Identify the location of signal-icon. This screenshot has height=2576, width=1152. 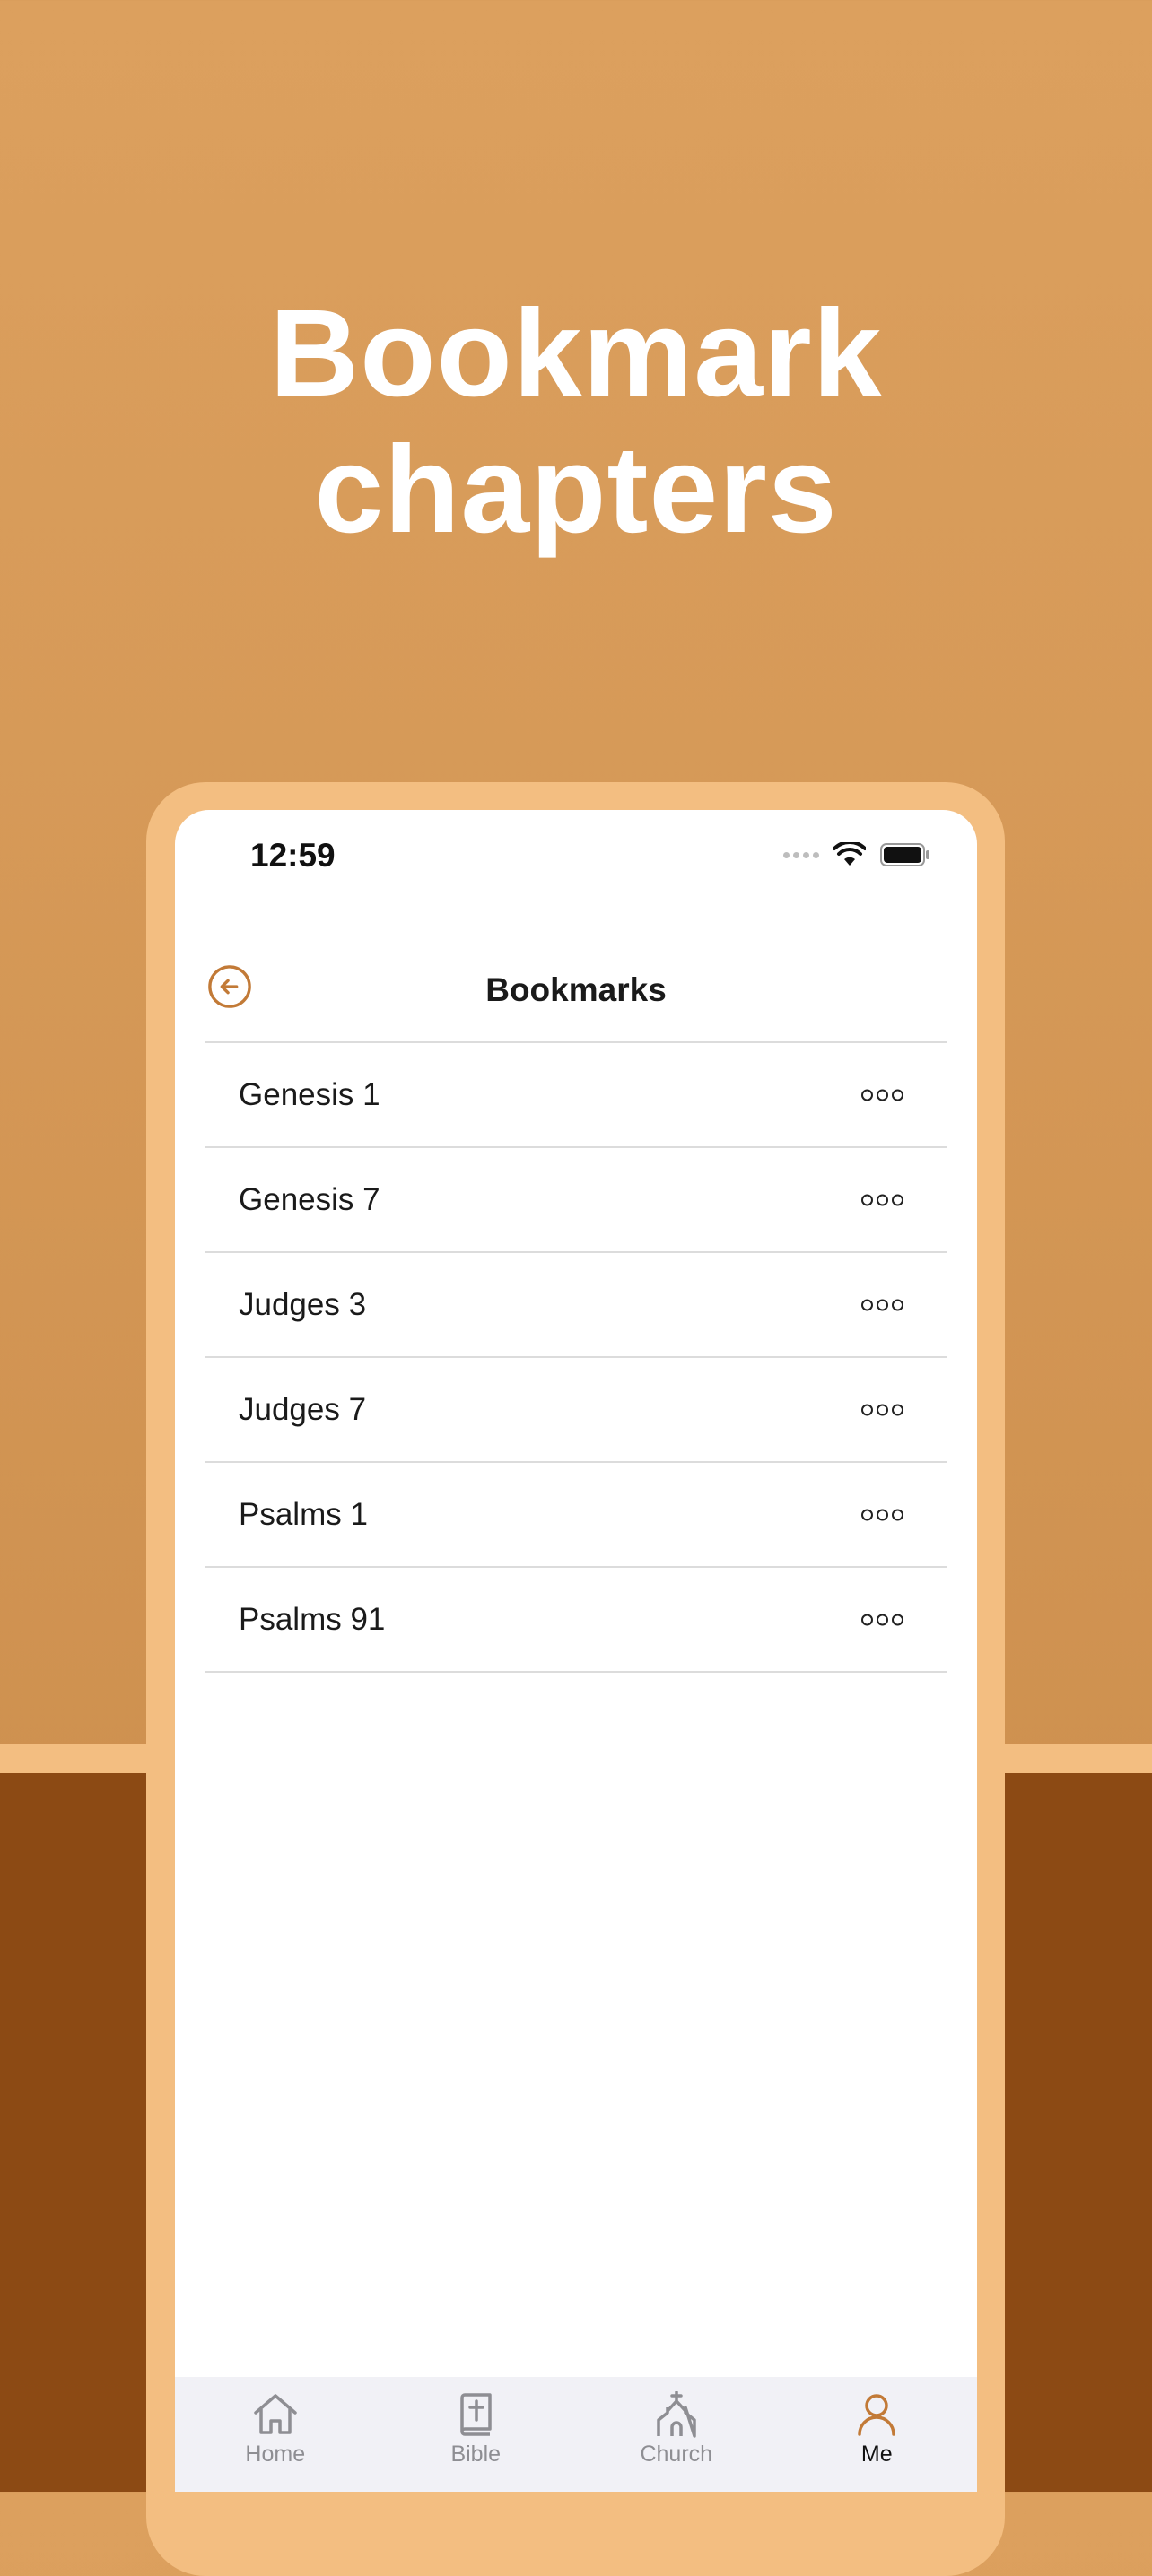
(801, 854).